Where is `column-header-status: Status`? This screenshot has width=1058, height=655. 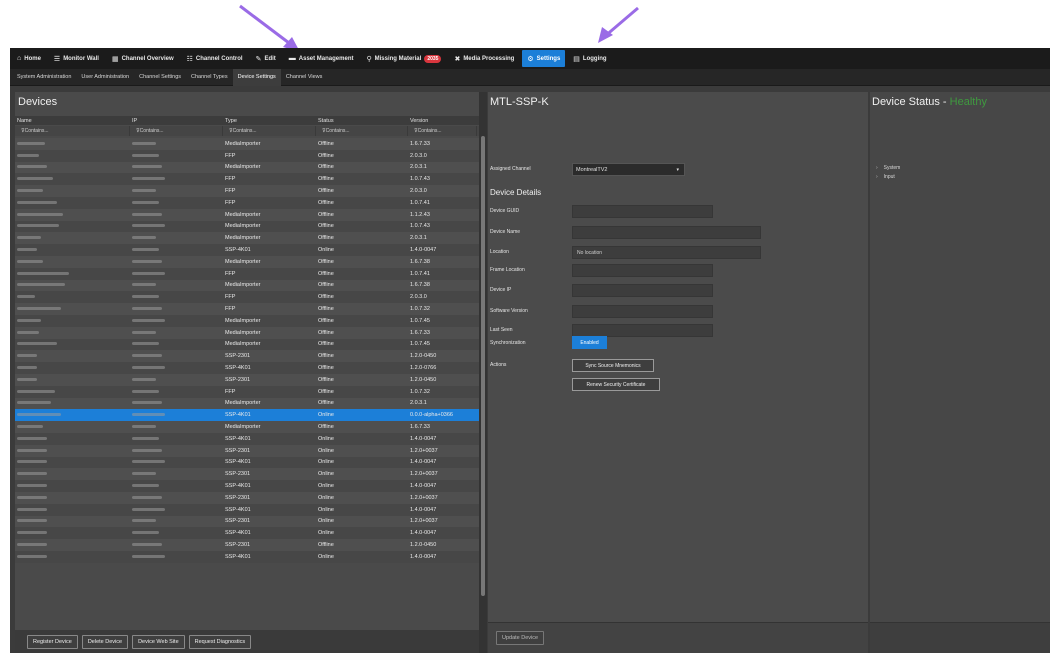
column-header-status: Status is located at coordinates (362, 120).